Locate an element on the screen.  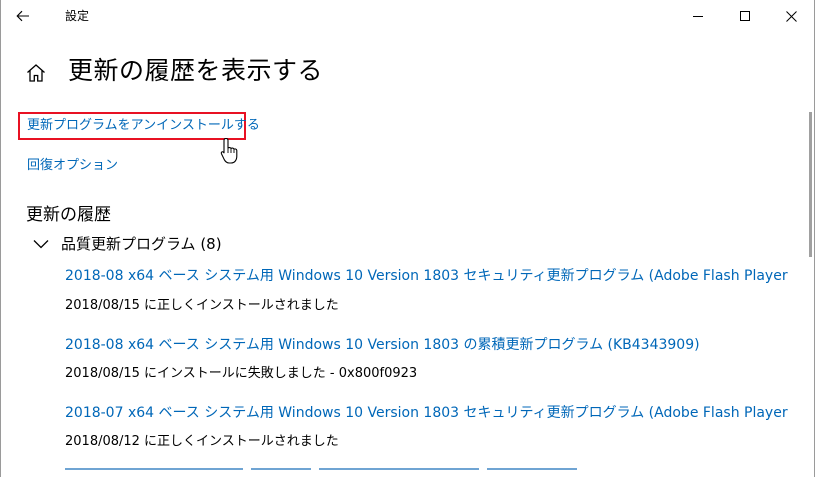
clipped-update-item is located at coordinates (428, 472).